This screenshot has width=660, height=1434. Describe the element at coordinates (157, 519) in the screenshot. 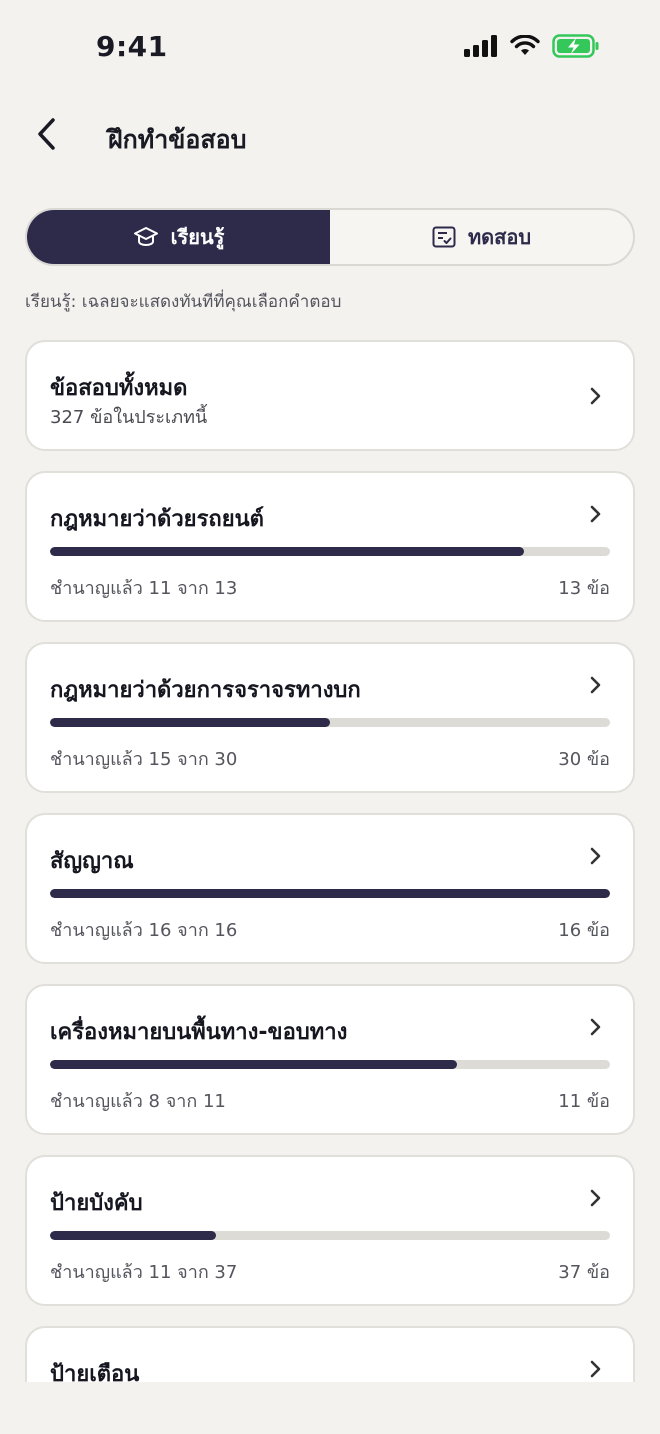

I see `category-title: กฎหมายว่าด้วยรถยนต์` at that location.